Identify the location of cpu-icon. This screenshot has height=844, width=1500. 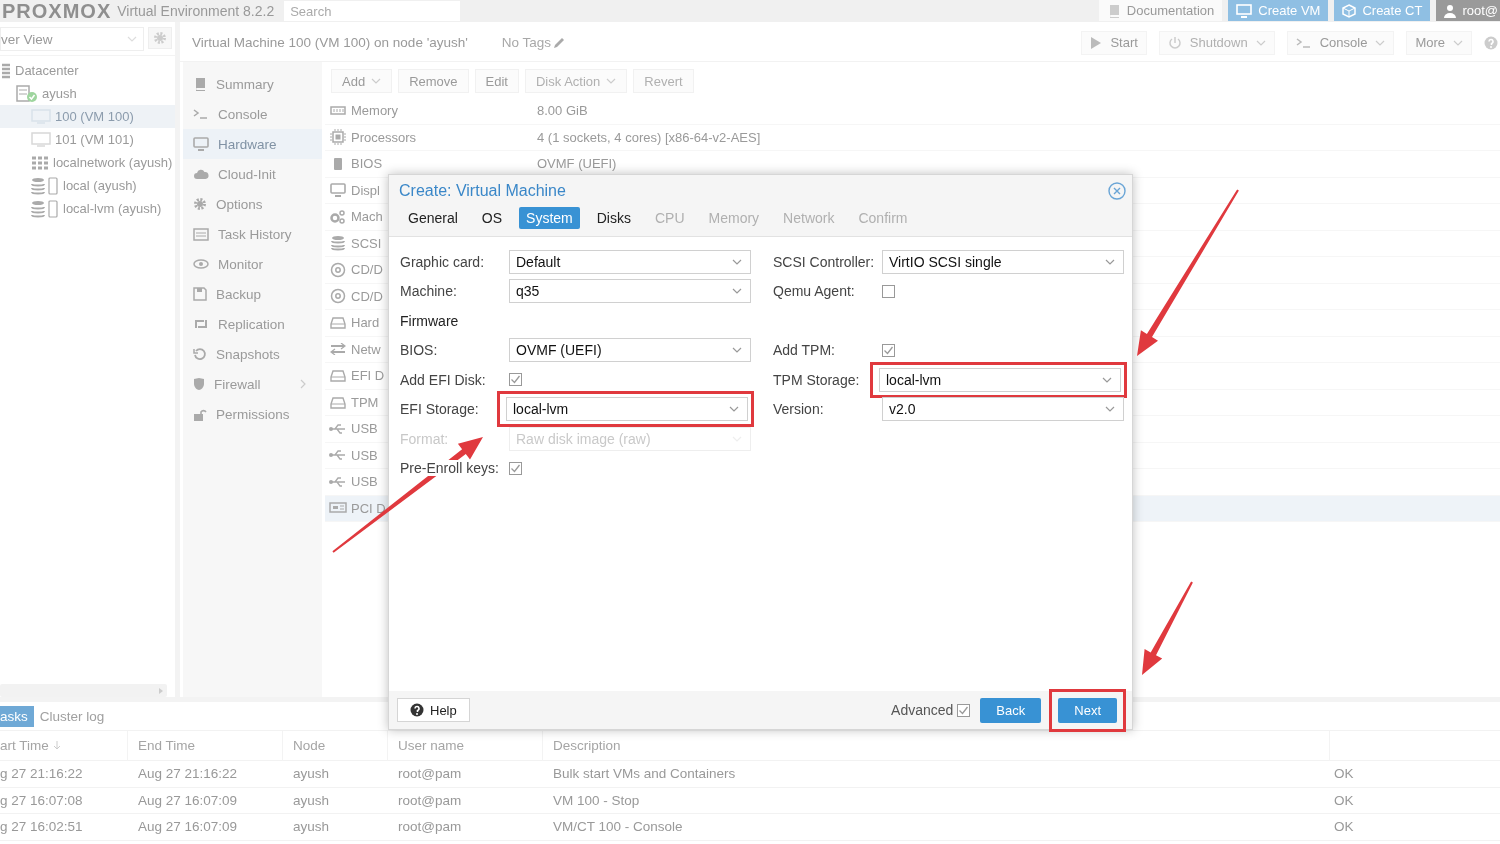
(338, 137).